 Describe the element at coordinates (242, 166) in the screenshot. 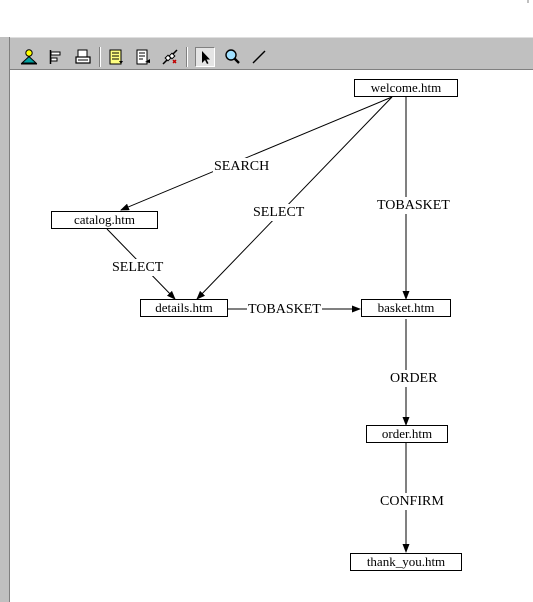

I see `edge-label-search: SEARCH` at that location.